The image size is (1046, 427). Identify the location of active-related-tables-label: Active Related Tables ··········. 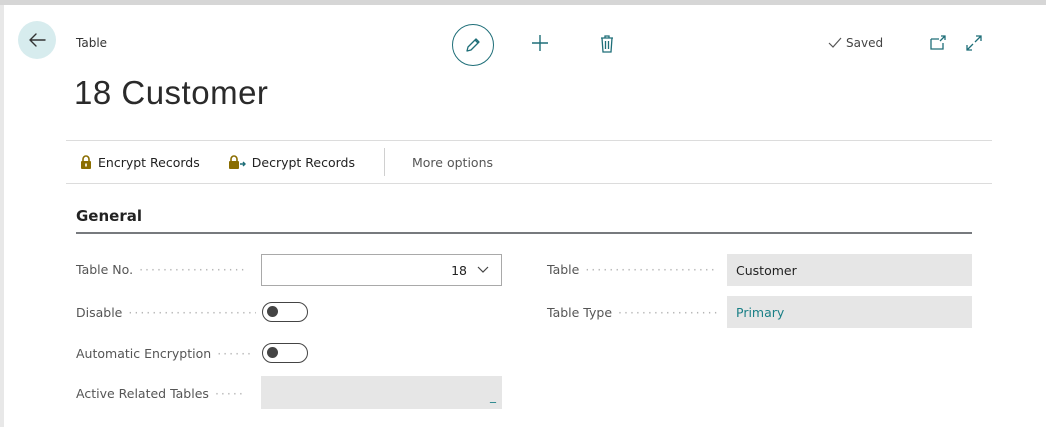
(160, 393).